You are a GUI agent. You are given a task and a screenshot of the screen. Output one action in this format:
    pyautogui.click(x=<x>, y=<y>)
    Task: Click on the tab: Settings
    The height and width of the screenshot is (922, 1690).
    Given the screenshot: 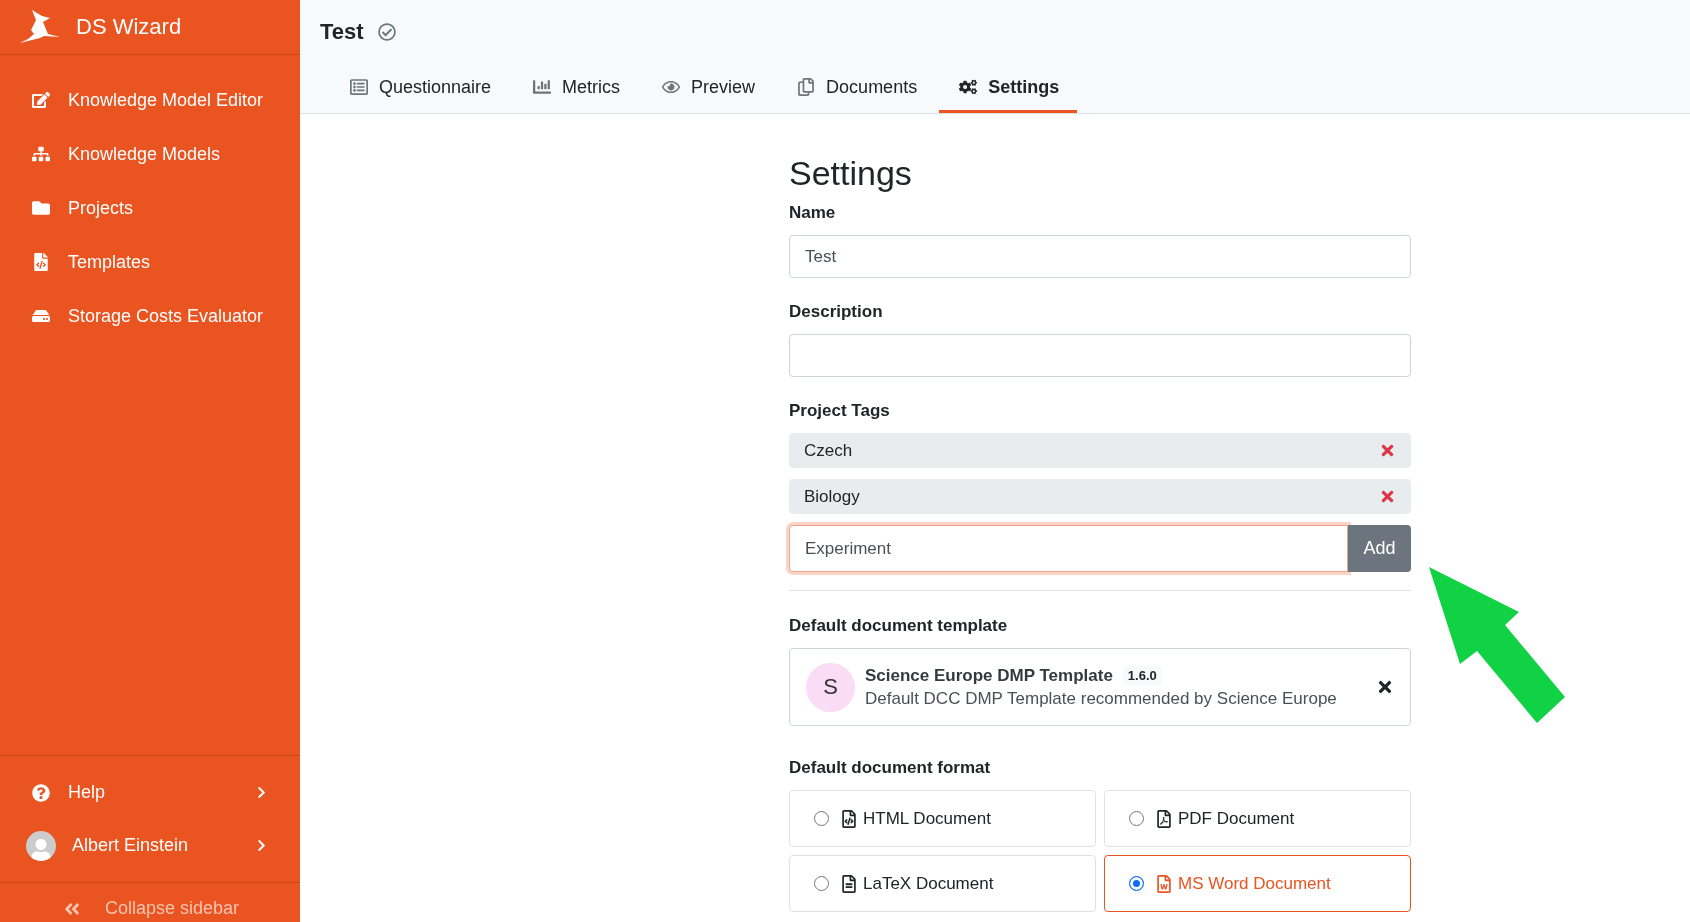 What is the action you would take?
    pyautogui.click(x=1008, y=88)
    